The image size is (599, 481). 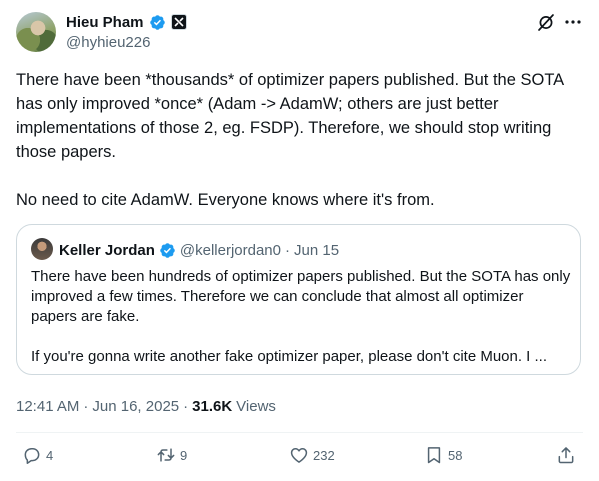 I want to click on views-count: 31.6K, so click(x=212, y=406).